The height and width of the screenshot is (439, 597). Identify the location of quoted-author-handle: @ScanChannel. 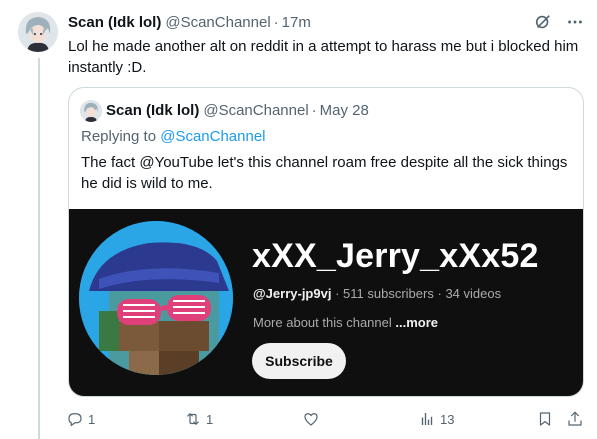
(256, 110).